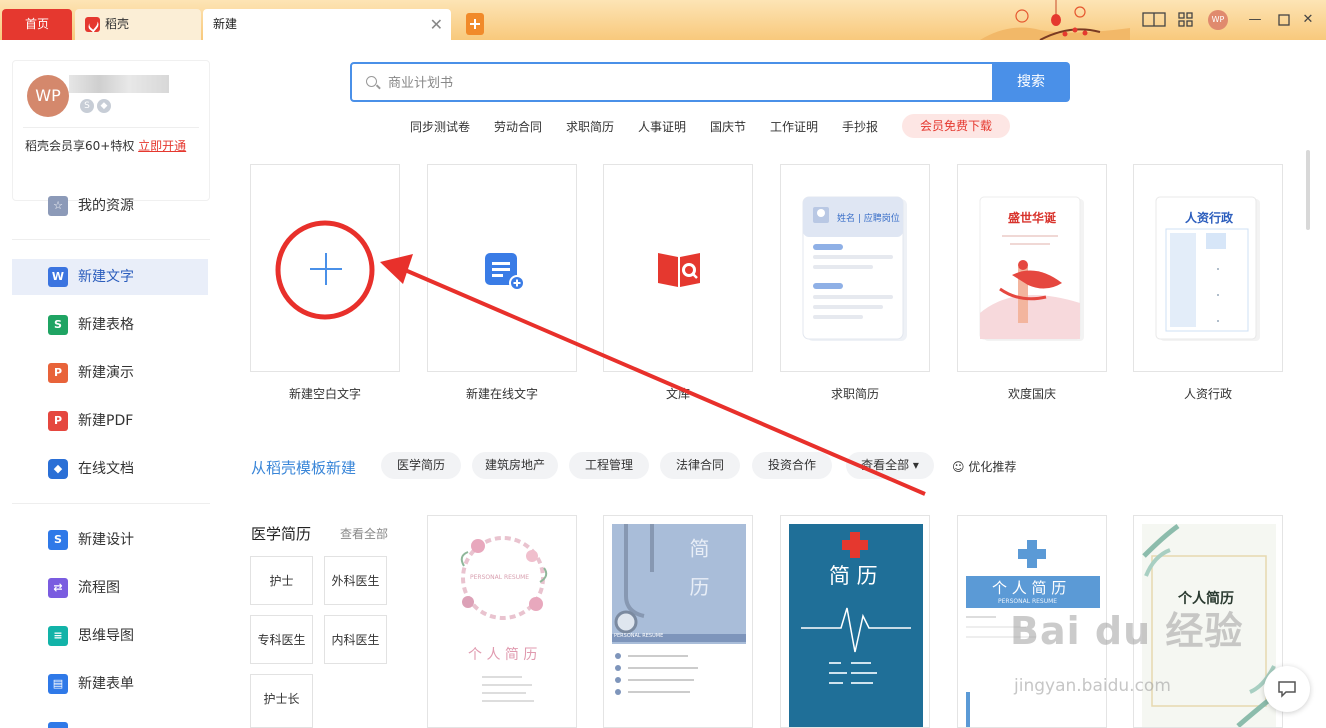  Describe the element at coordinates (956, 126) in the screenshot. I see `vip-free-download-button: 会员免费下载` at that location.